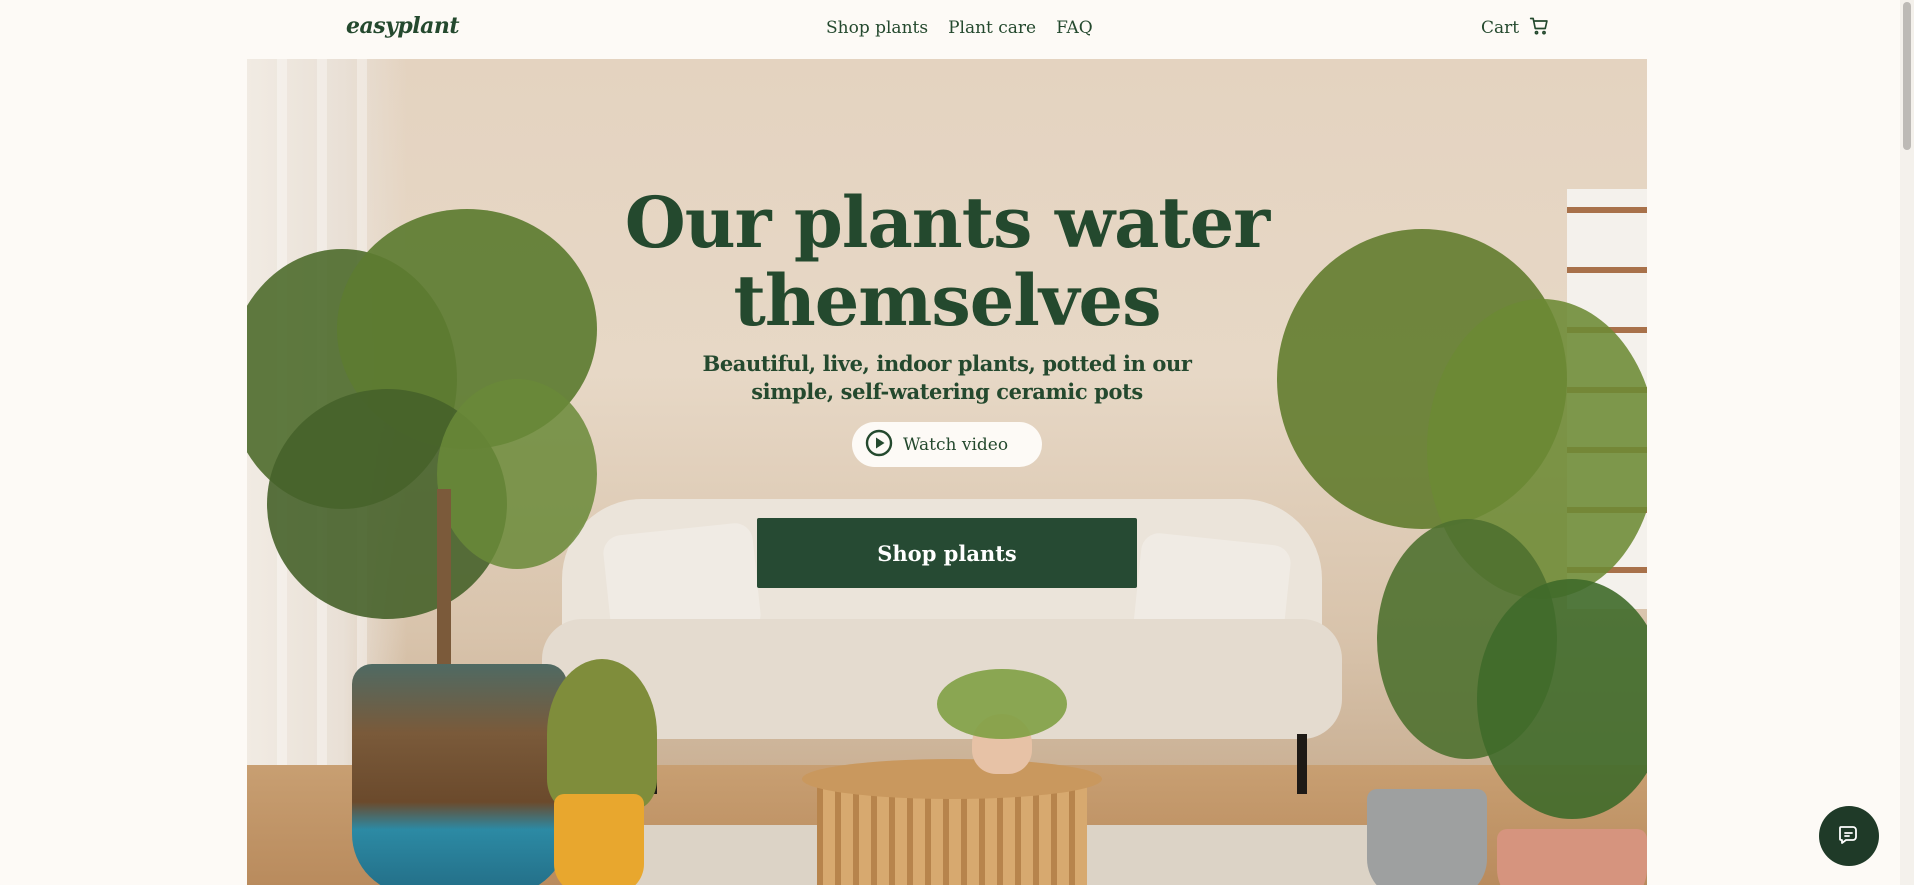 This screenshot has width=1914, height=885. I want to click on watch-video-label: Watch video, so click(956, 444).